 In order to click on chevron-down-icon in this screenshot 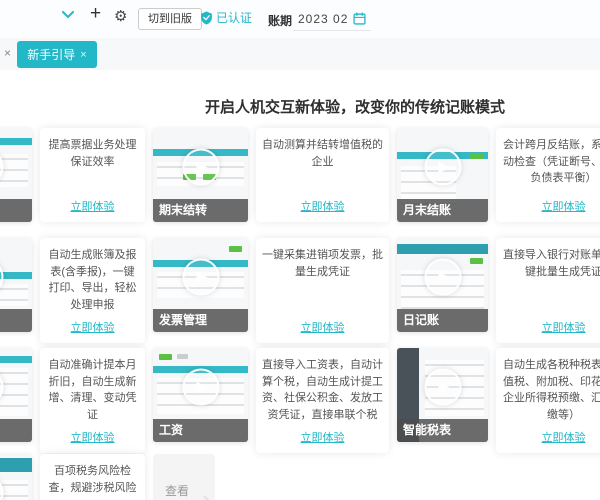, I will do `click(68, 15)`.